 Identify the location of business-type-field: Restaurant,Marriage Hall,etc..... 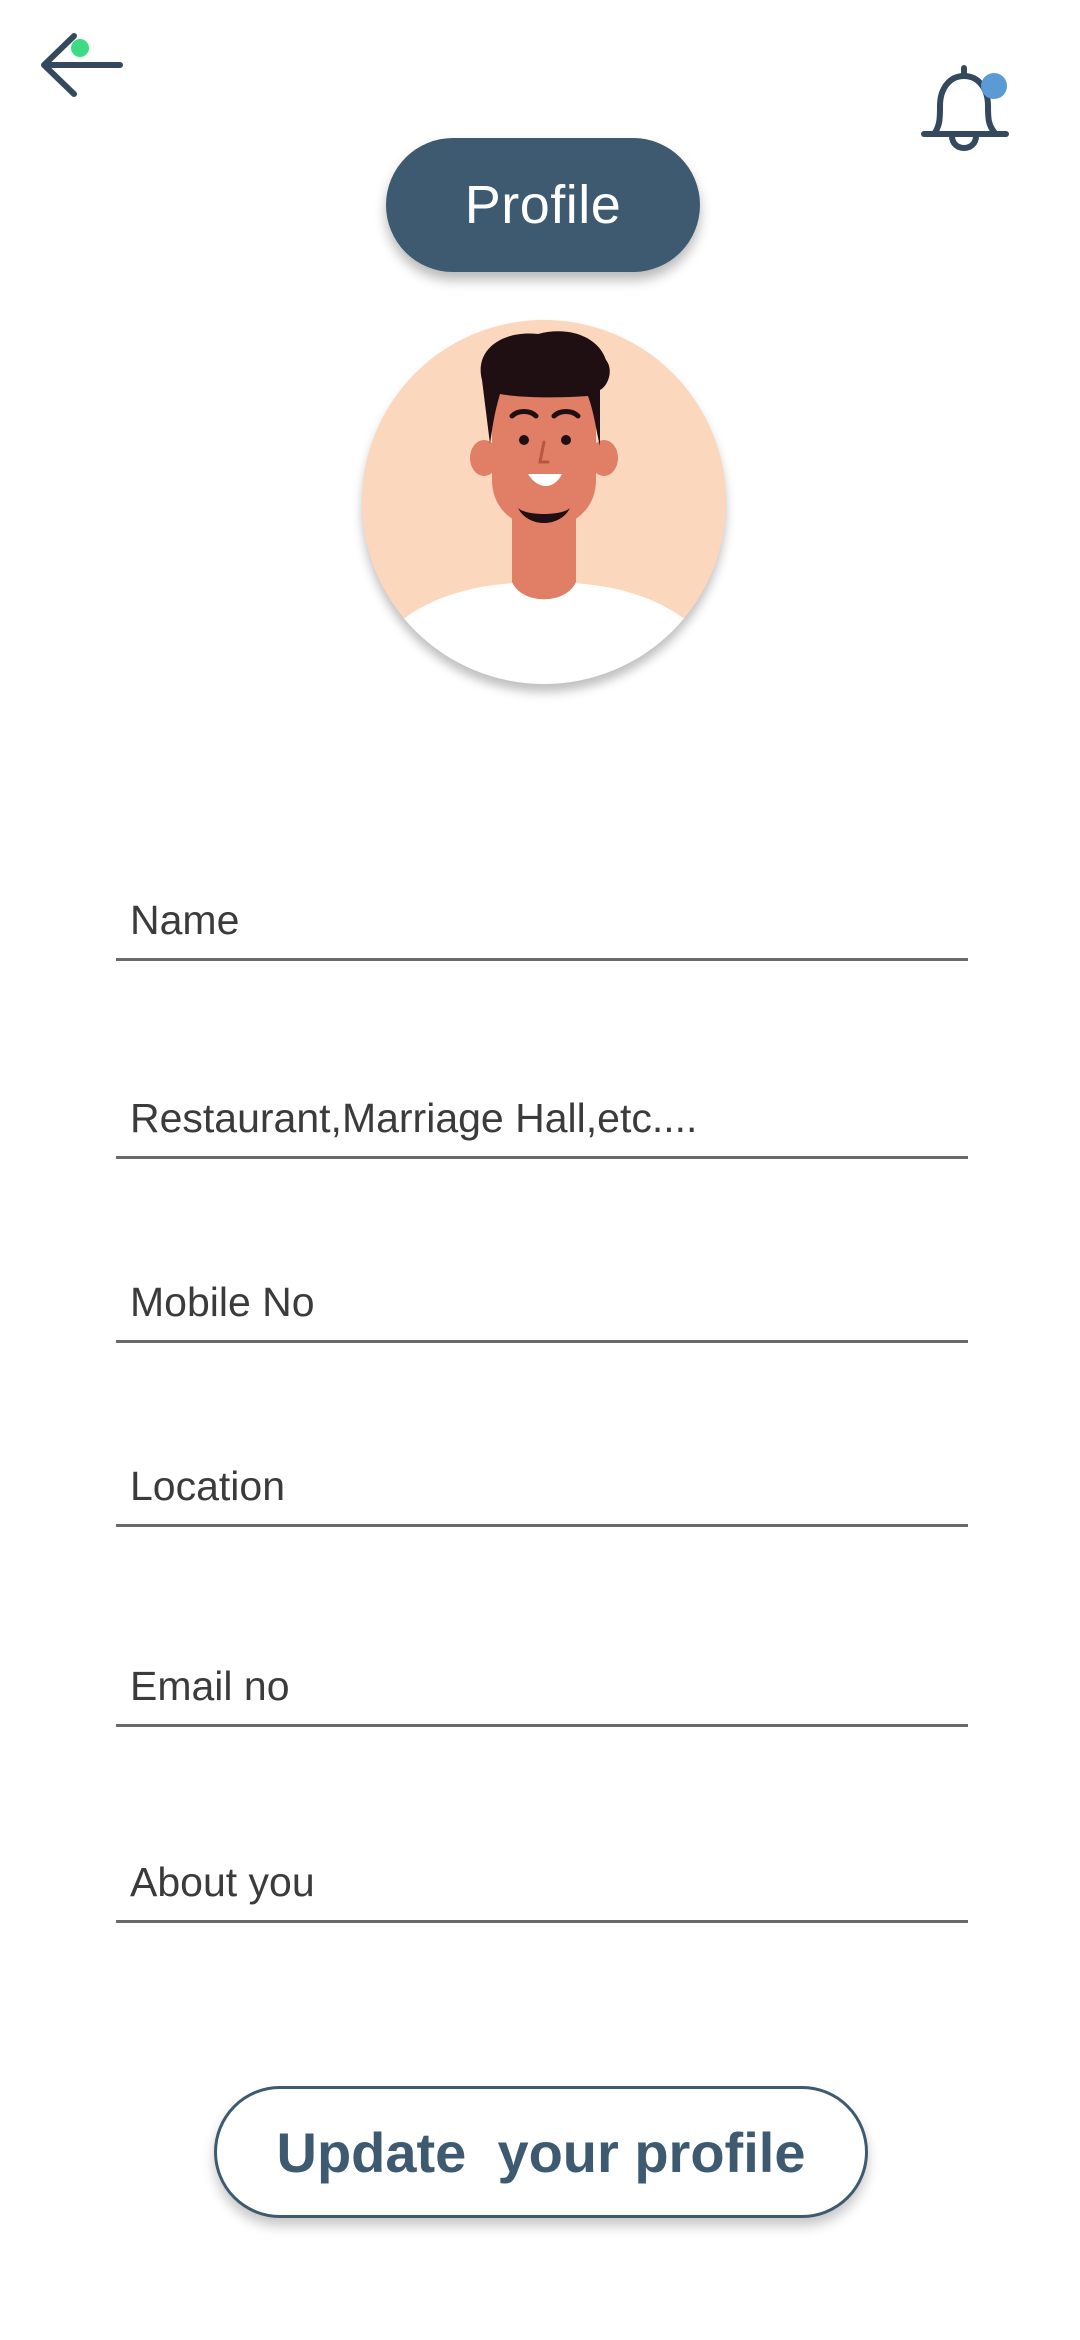
(542, 1113).